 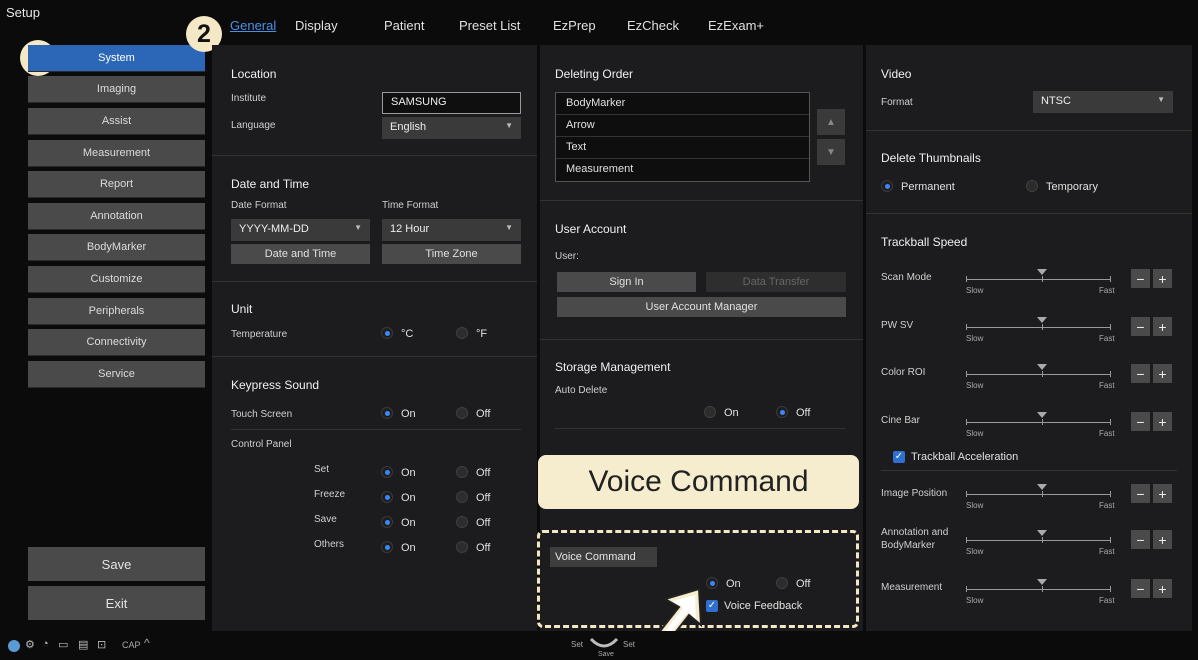 What do you see at coordinates (736, 25) in the screenshot?
I see `tab-ezexam: EzExam+` at bounding box center [736, 25].